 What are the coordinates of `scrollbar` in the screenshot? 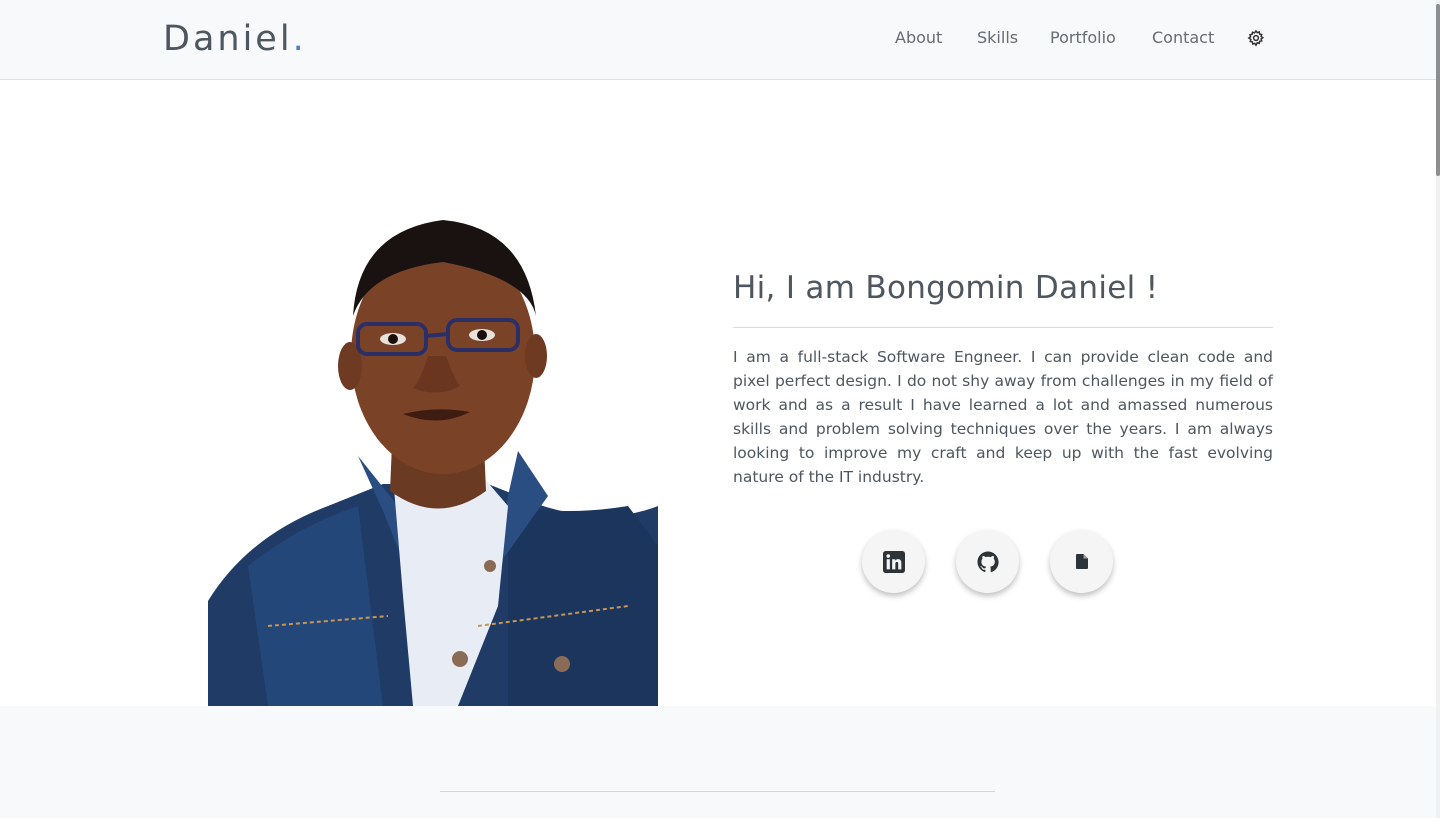 It's located at (1438, 409).